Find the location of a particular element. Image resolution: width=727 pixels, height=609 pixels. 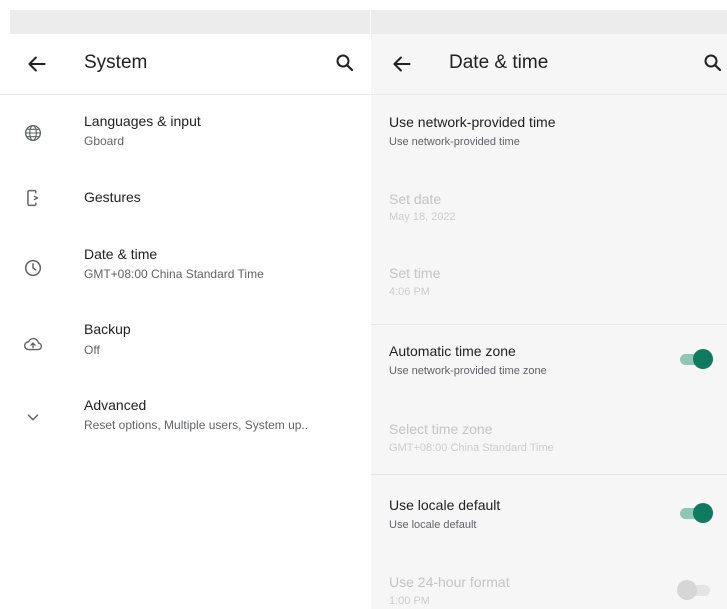

date-time-app-bar: Date & time is located at coordinates (549, 64).